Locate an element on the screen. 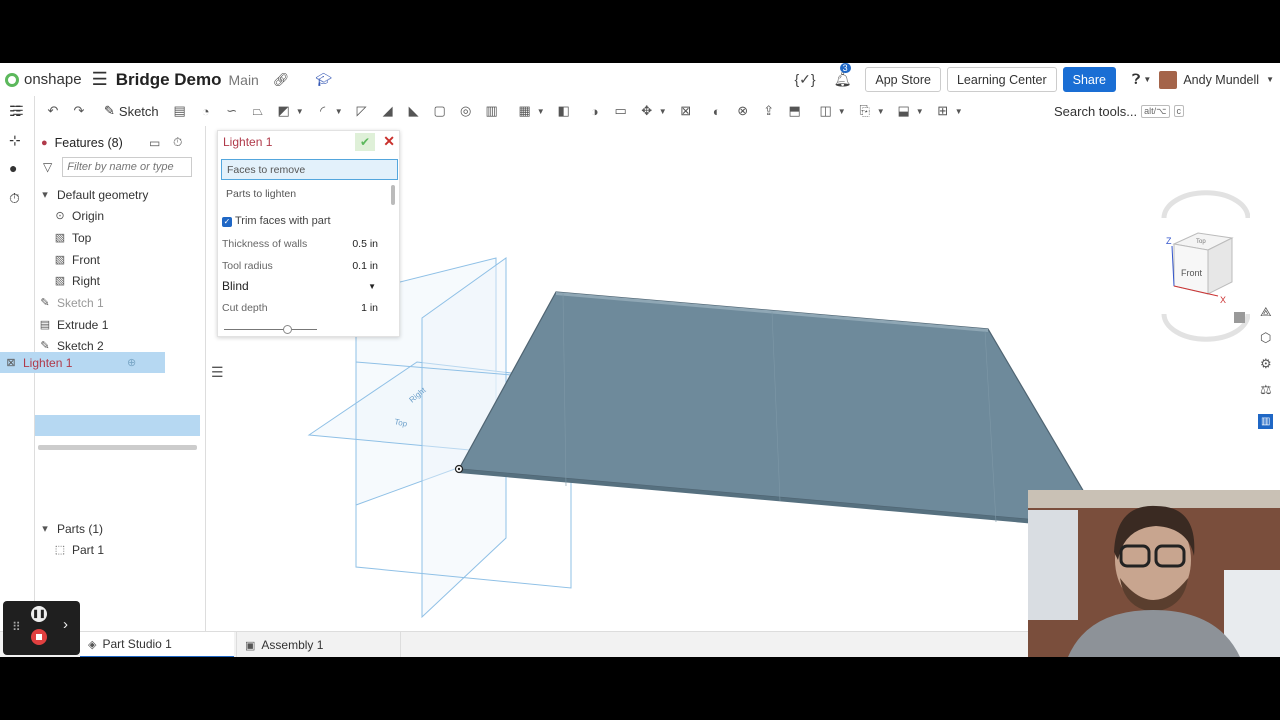 Image resolution: width=1280 pixels, height=720 pixels. configurations-icon: ⬡ is located at coordinates (1265, 338).